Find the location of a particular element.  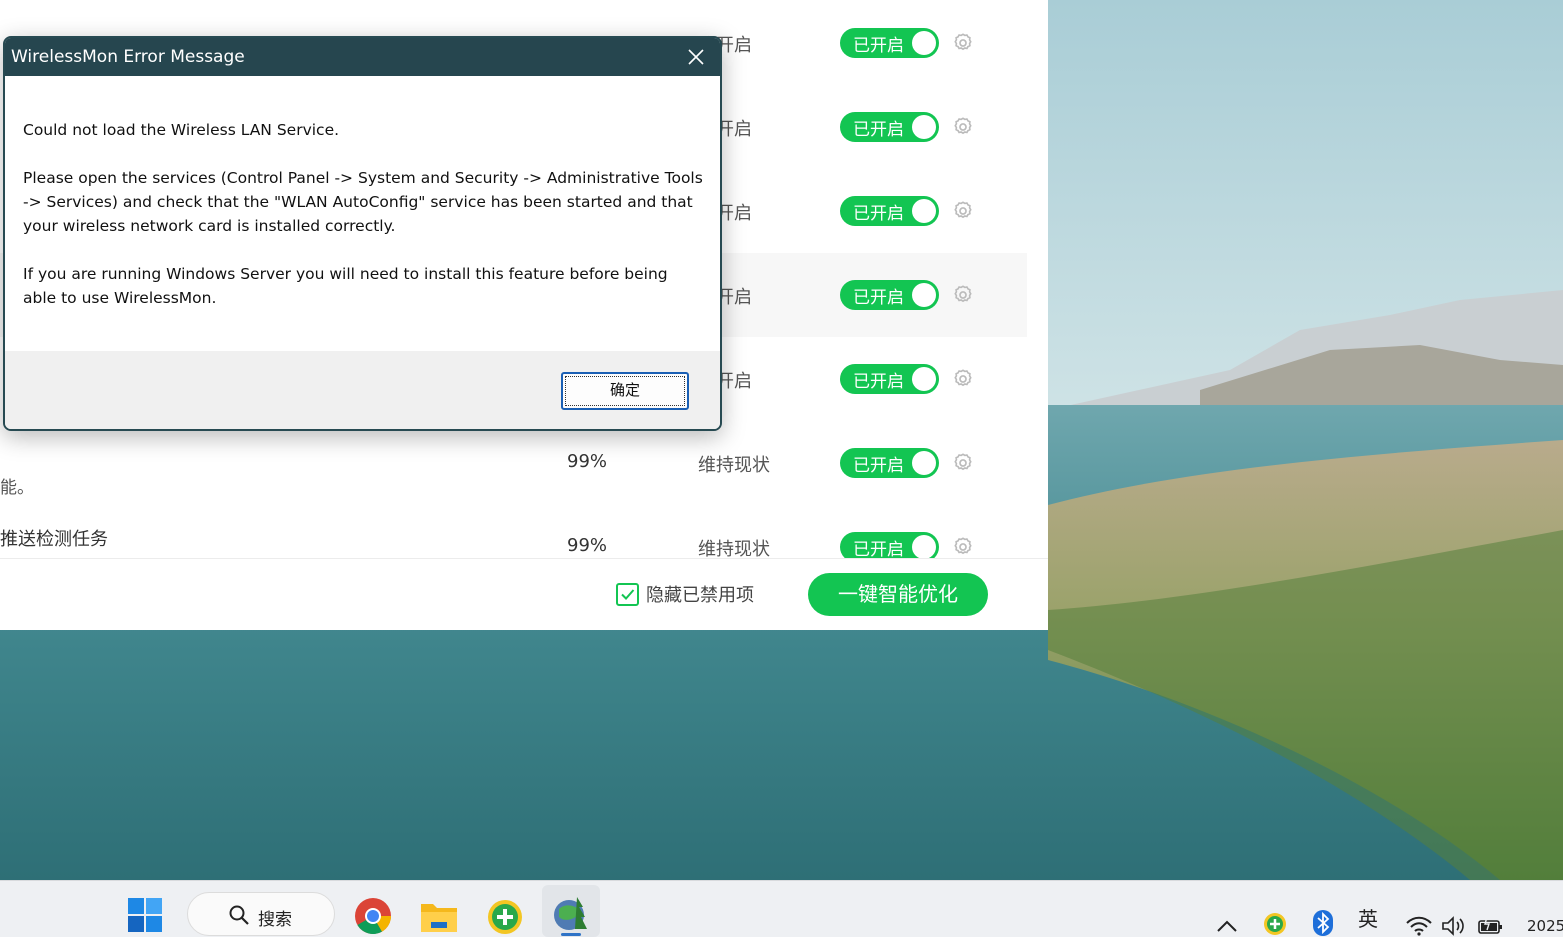

ime-indicator: 英 is located at coordinates (1368, 917).